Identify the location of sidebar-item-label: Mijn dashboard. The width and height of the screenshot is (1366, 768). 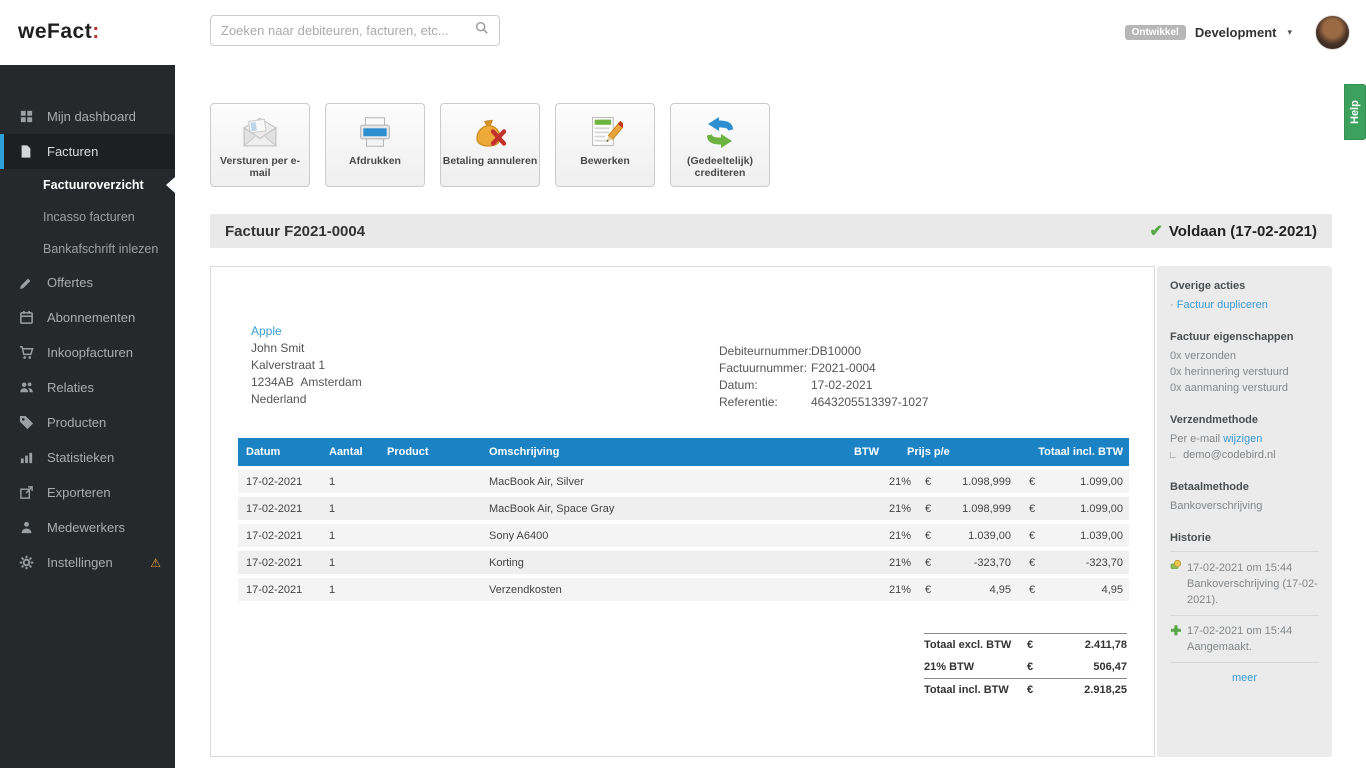
(91, 116).